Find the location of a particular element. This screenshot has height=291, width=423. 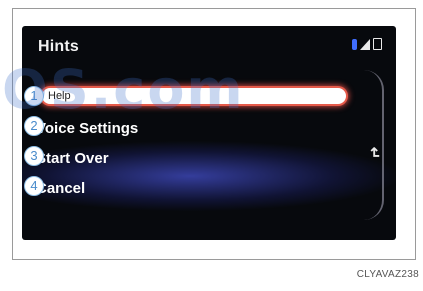

menu-item-help: Help is located at coordinates (194, 96).